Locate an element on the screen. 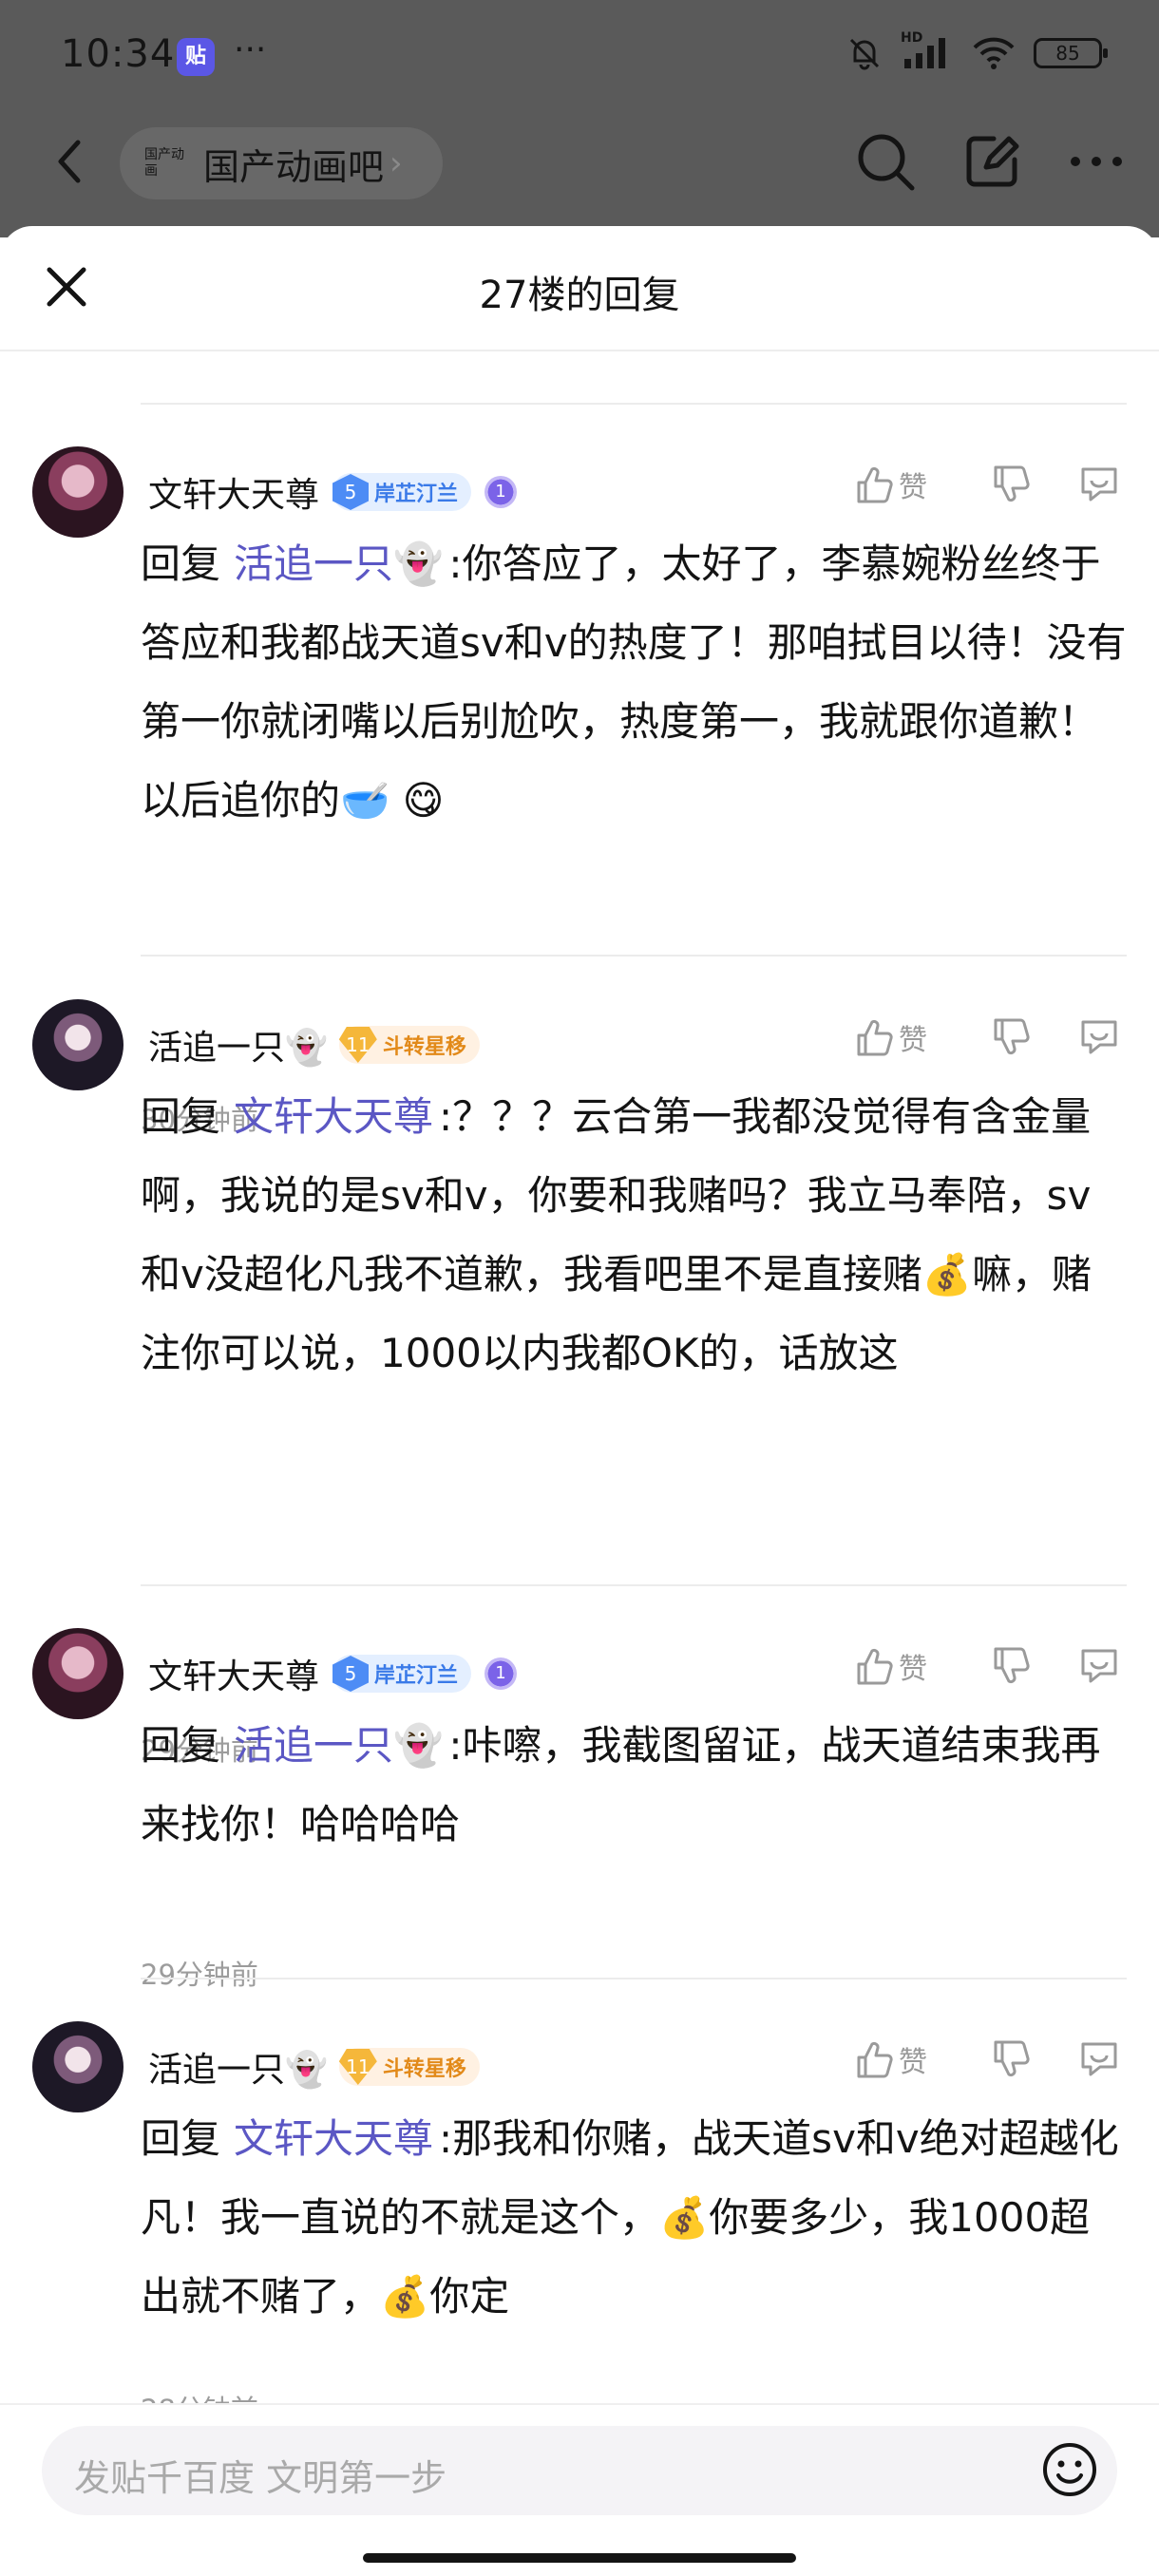 The width and height of the screenshot is (1159, 2576). back-arrow-icon is located at coordinates (70, 161).